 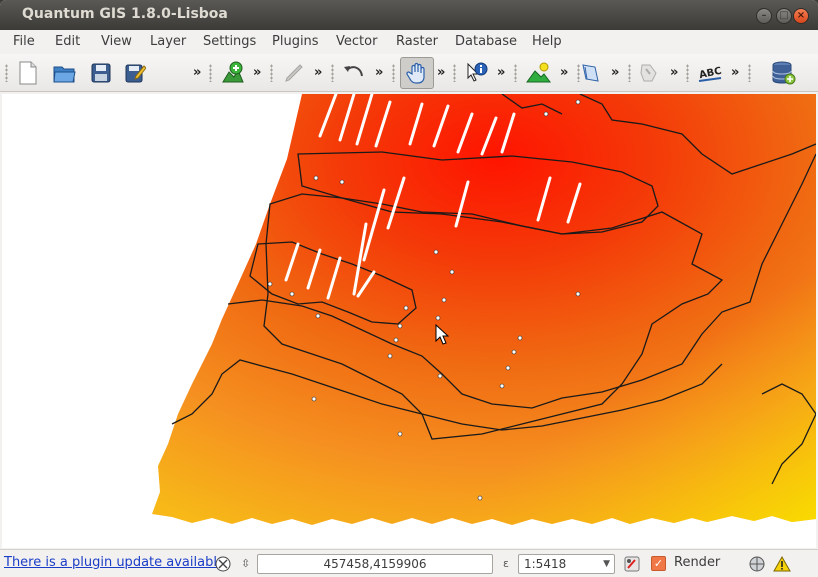 I want to click on open-project-icon, so click(x=64, y=73).